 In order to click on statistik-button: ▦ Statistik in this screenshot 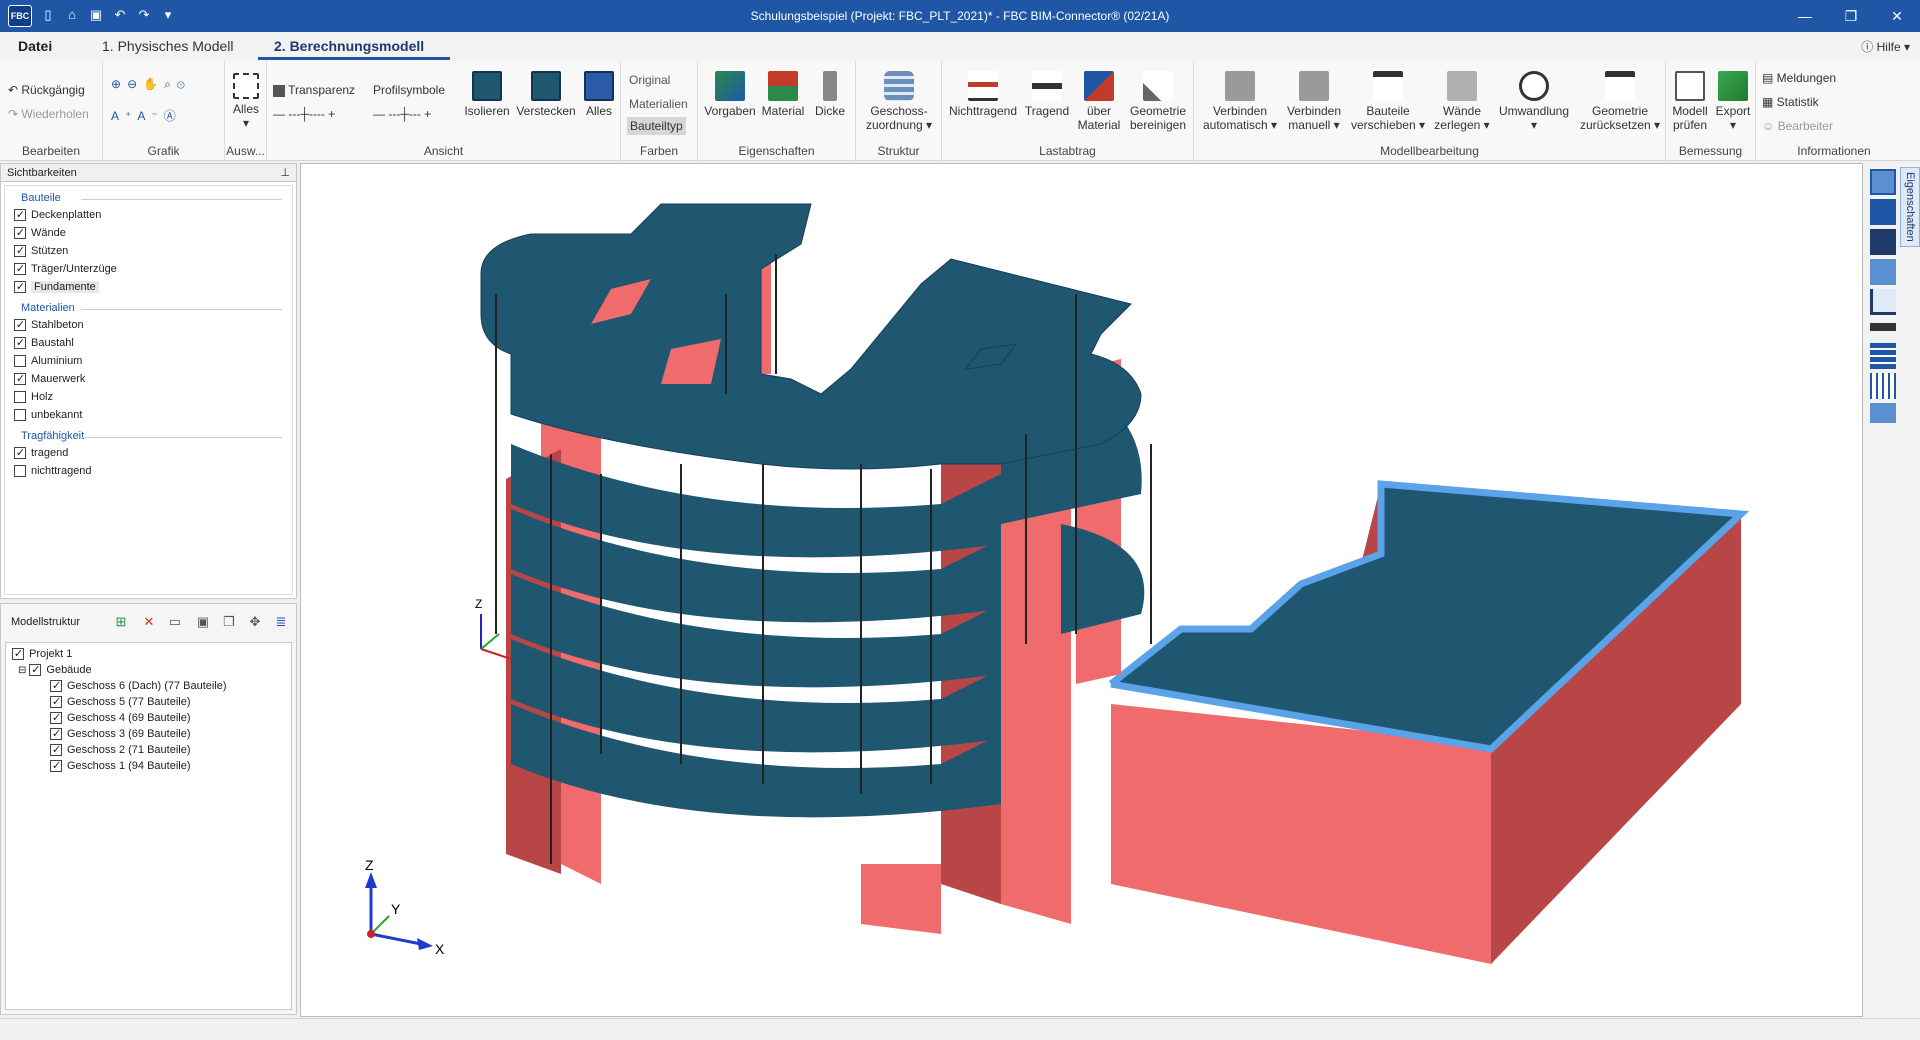, I will do `click(1790, 102)`.